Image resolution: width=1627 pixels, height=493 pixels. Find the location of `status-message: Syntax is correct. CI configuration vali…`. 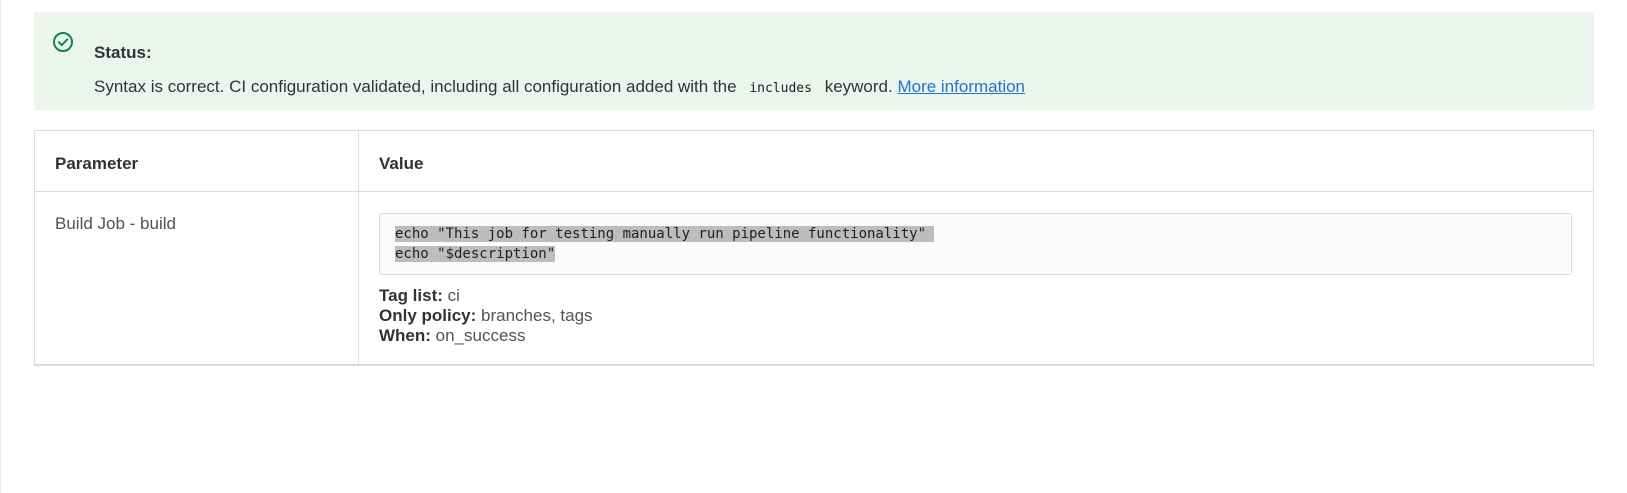

status-message: Syntax is correct. CI configuration vali… is located at coordinates (559, 88).